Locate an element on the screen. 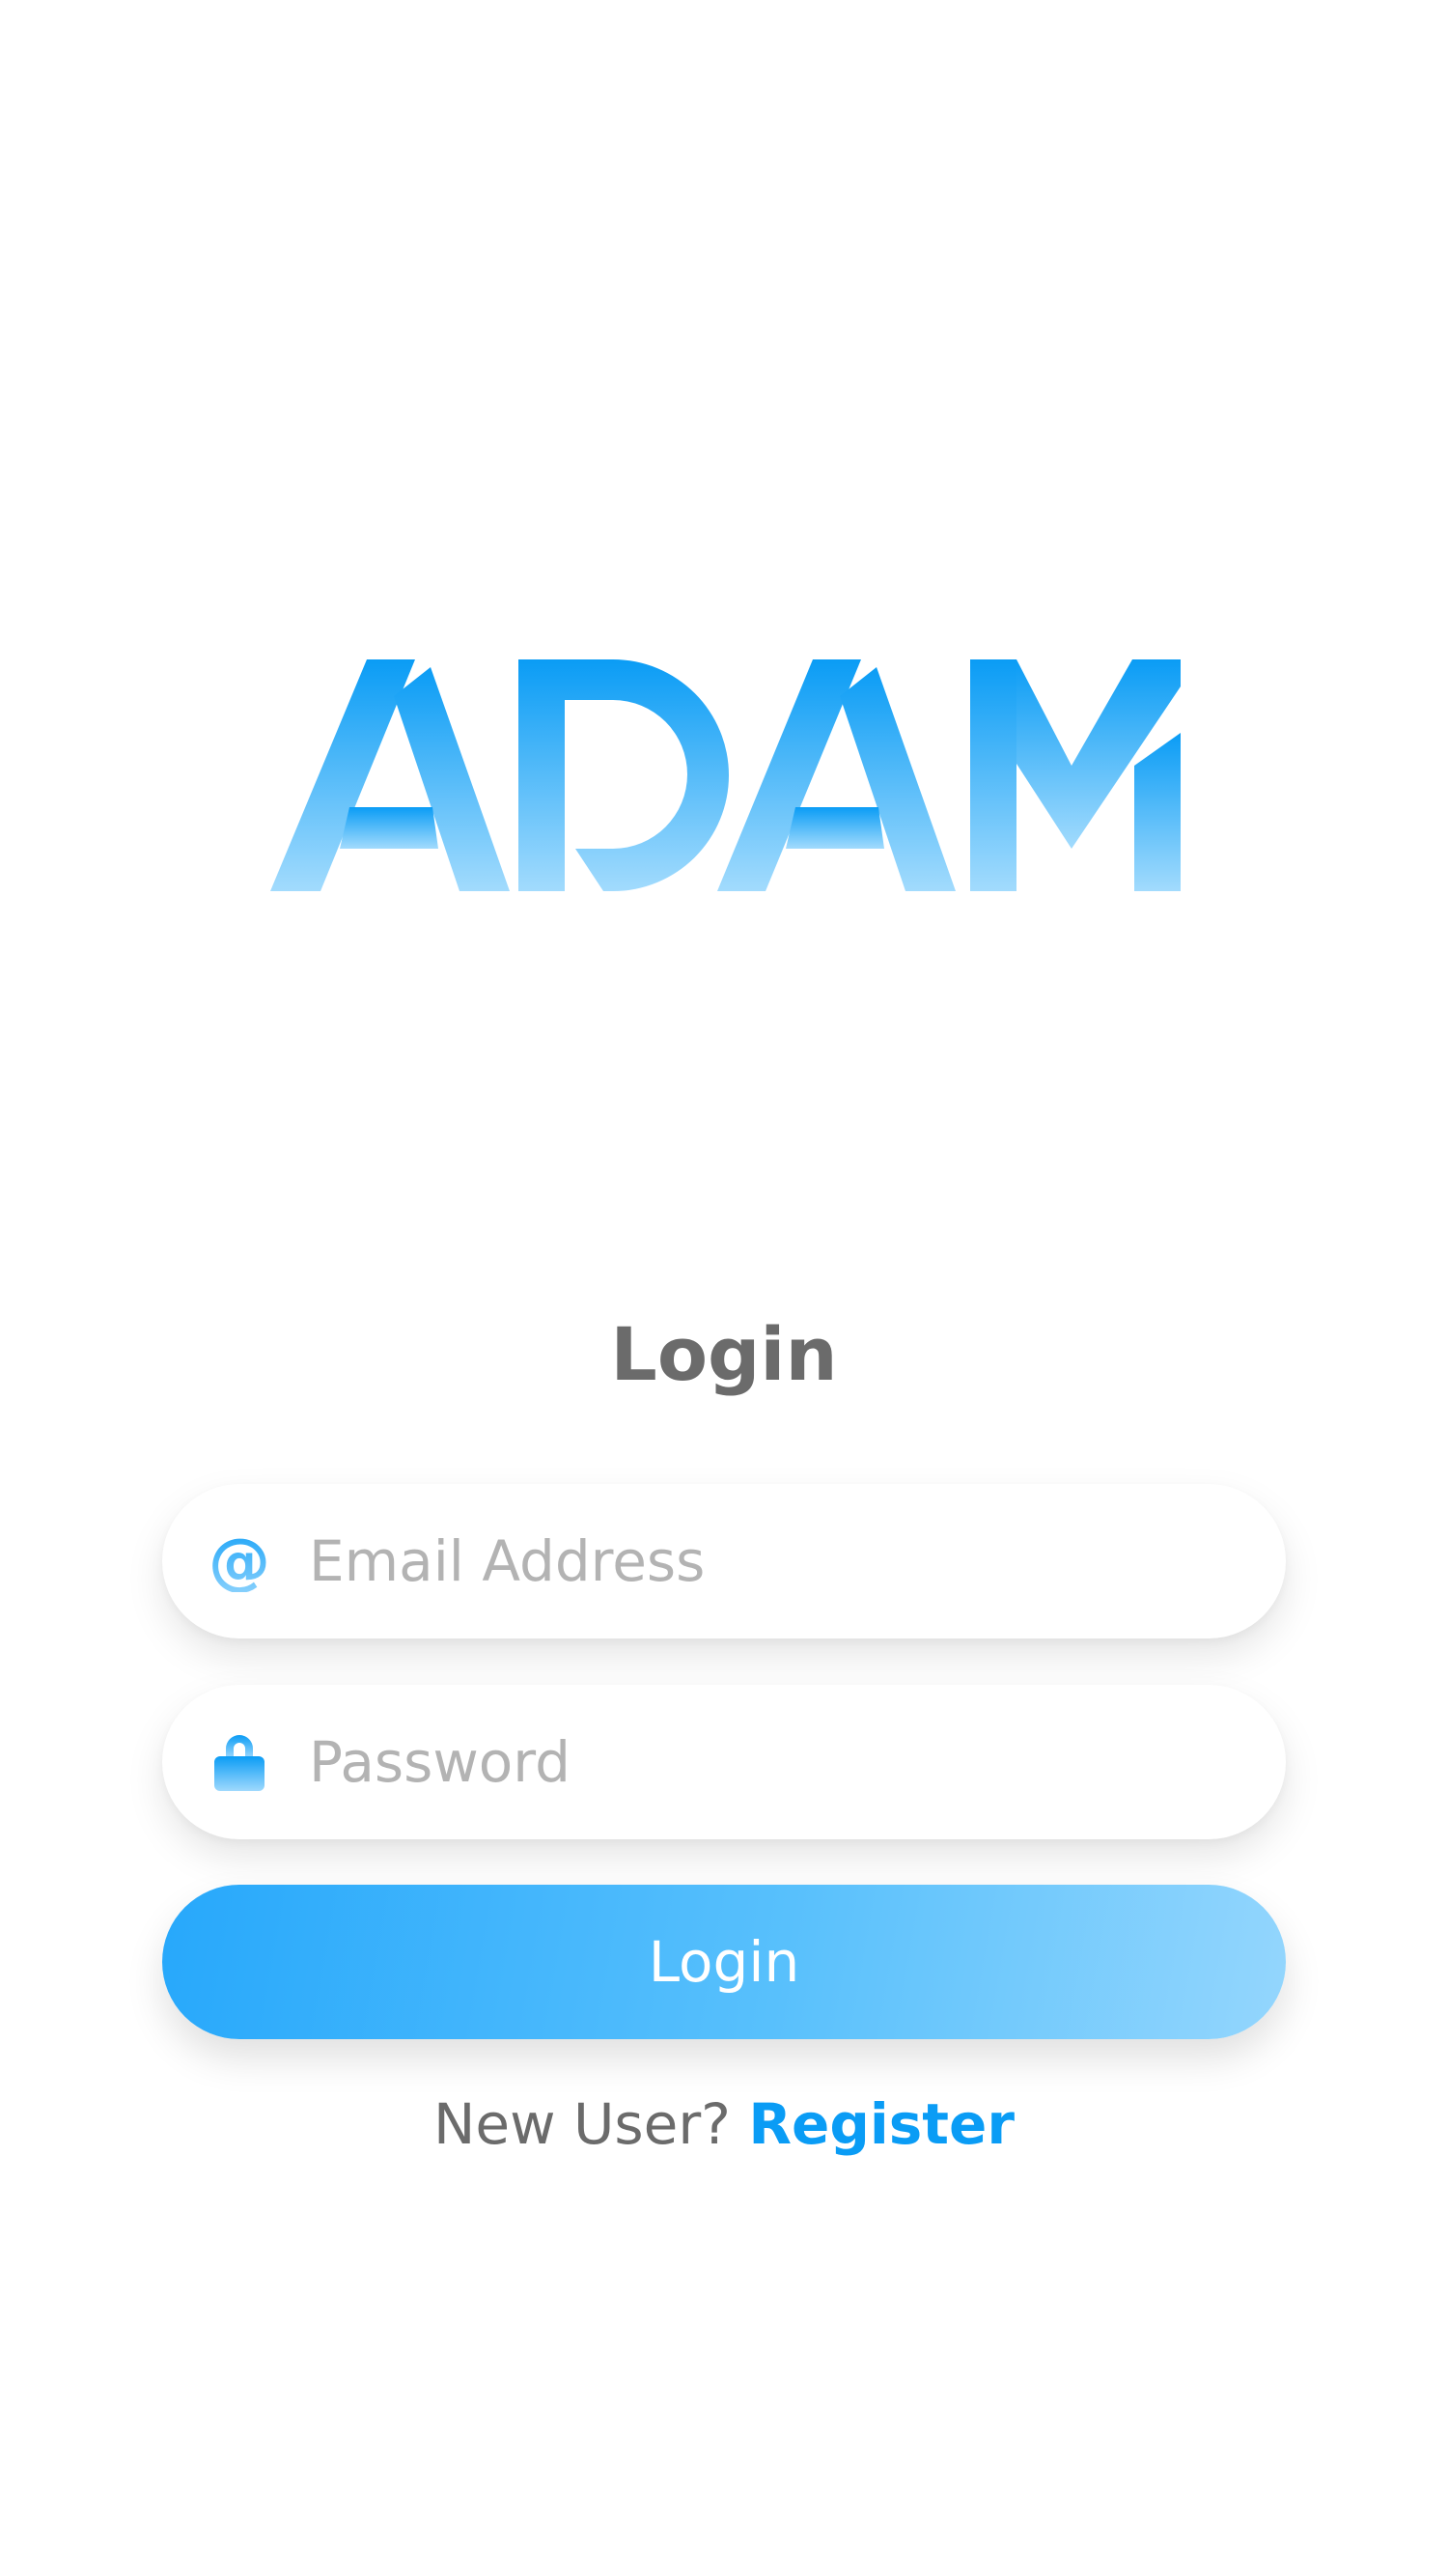 The image size is (1448, 2576). email-input is located at coordinates (769, 1561).